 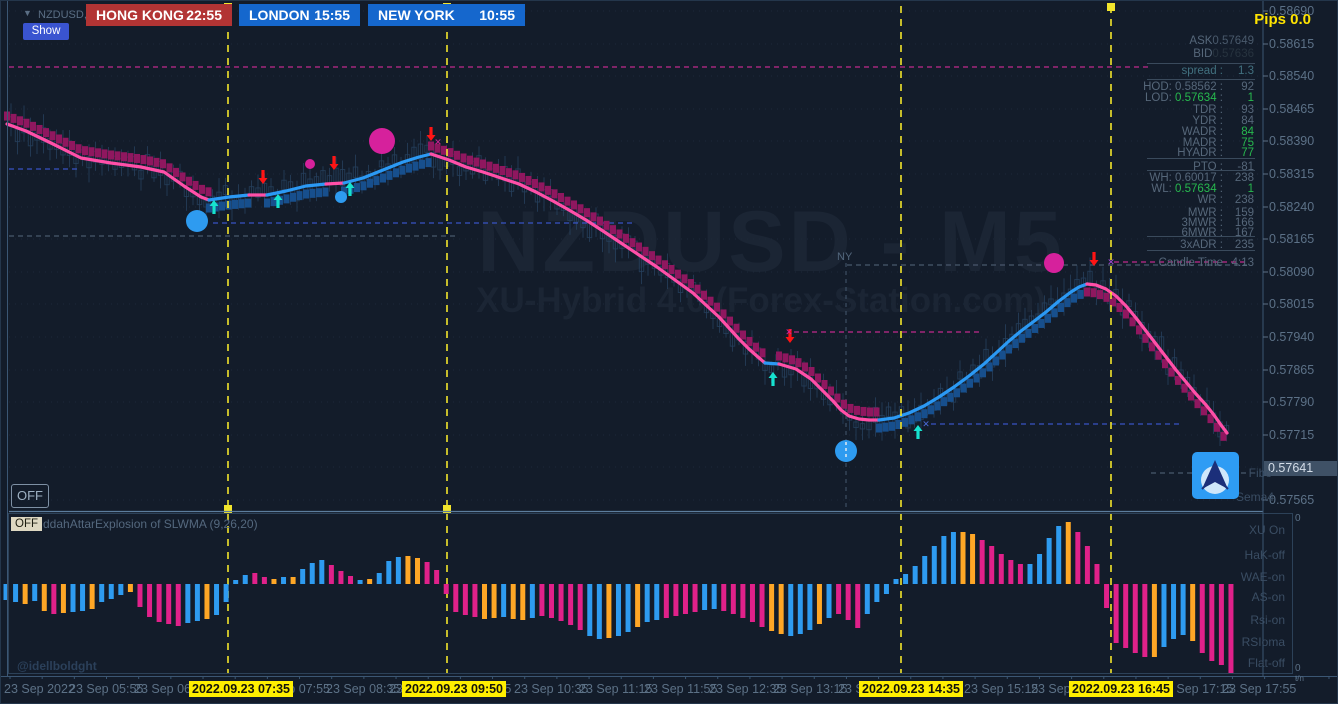 I want to click on sema4-toggle-label: Sema4, so click(x=1255, y=497).